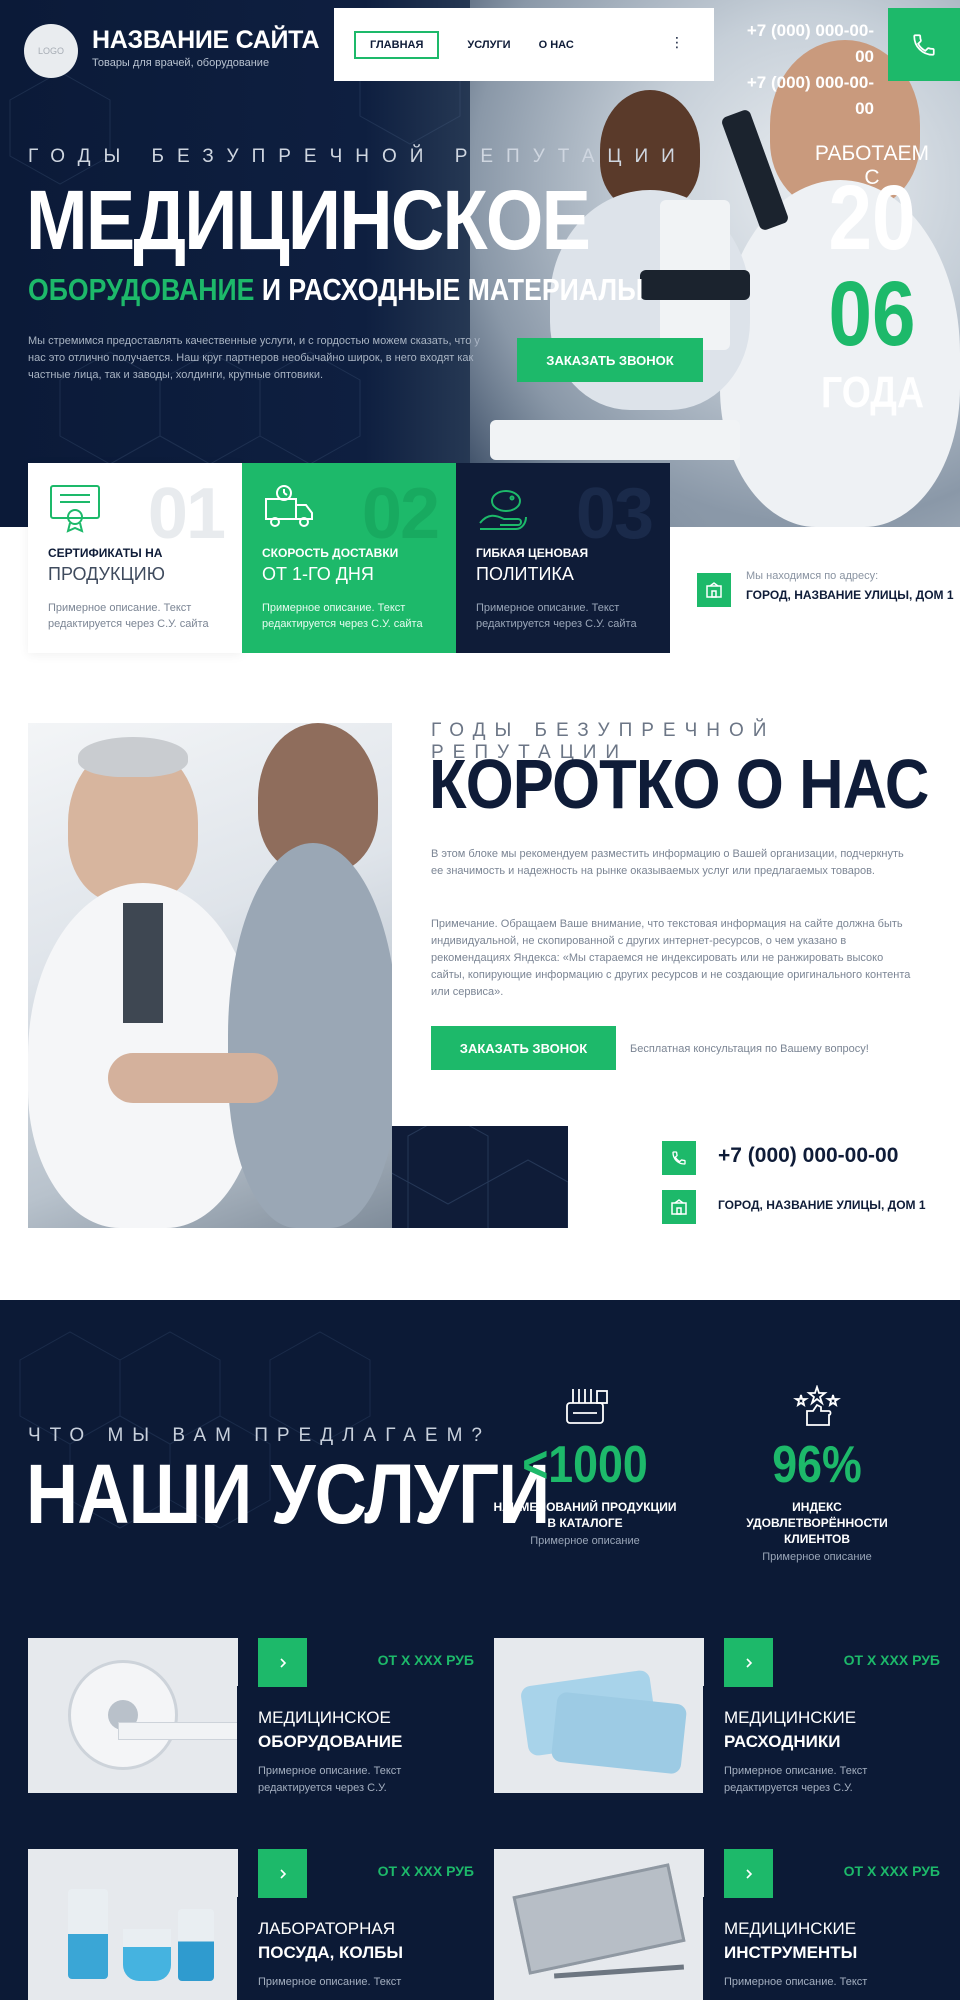  I want to click on delivery-truck-icon, so click(289, 506).